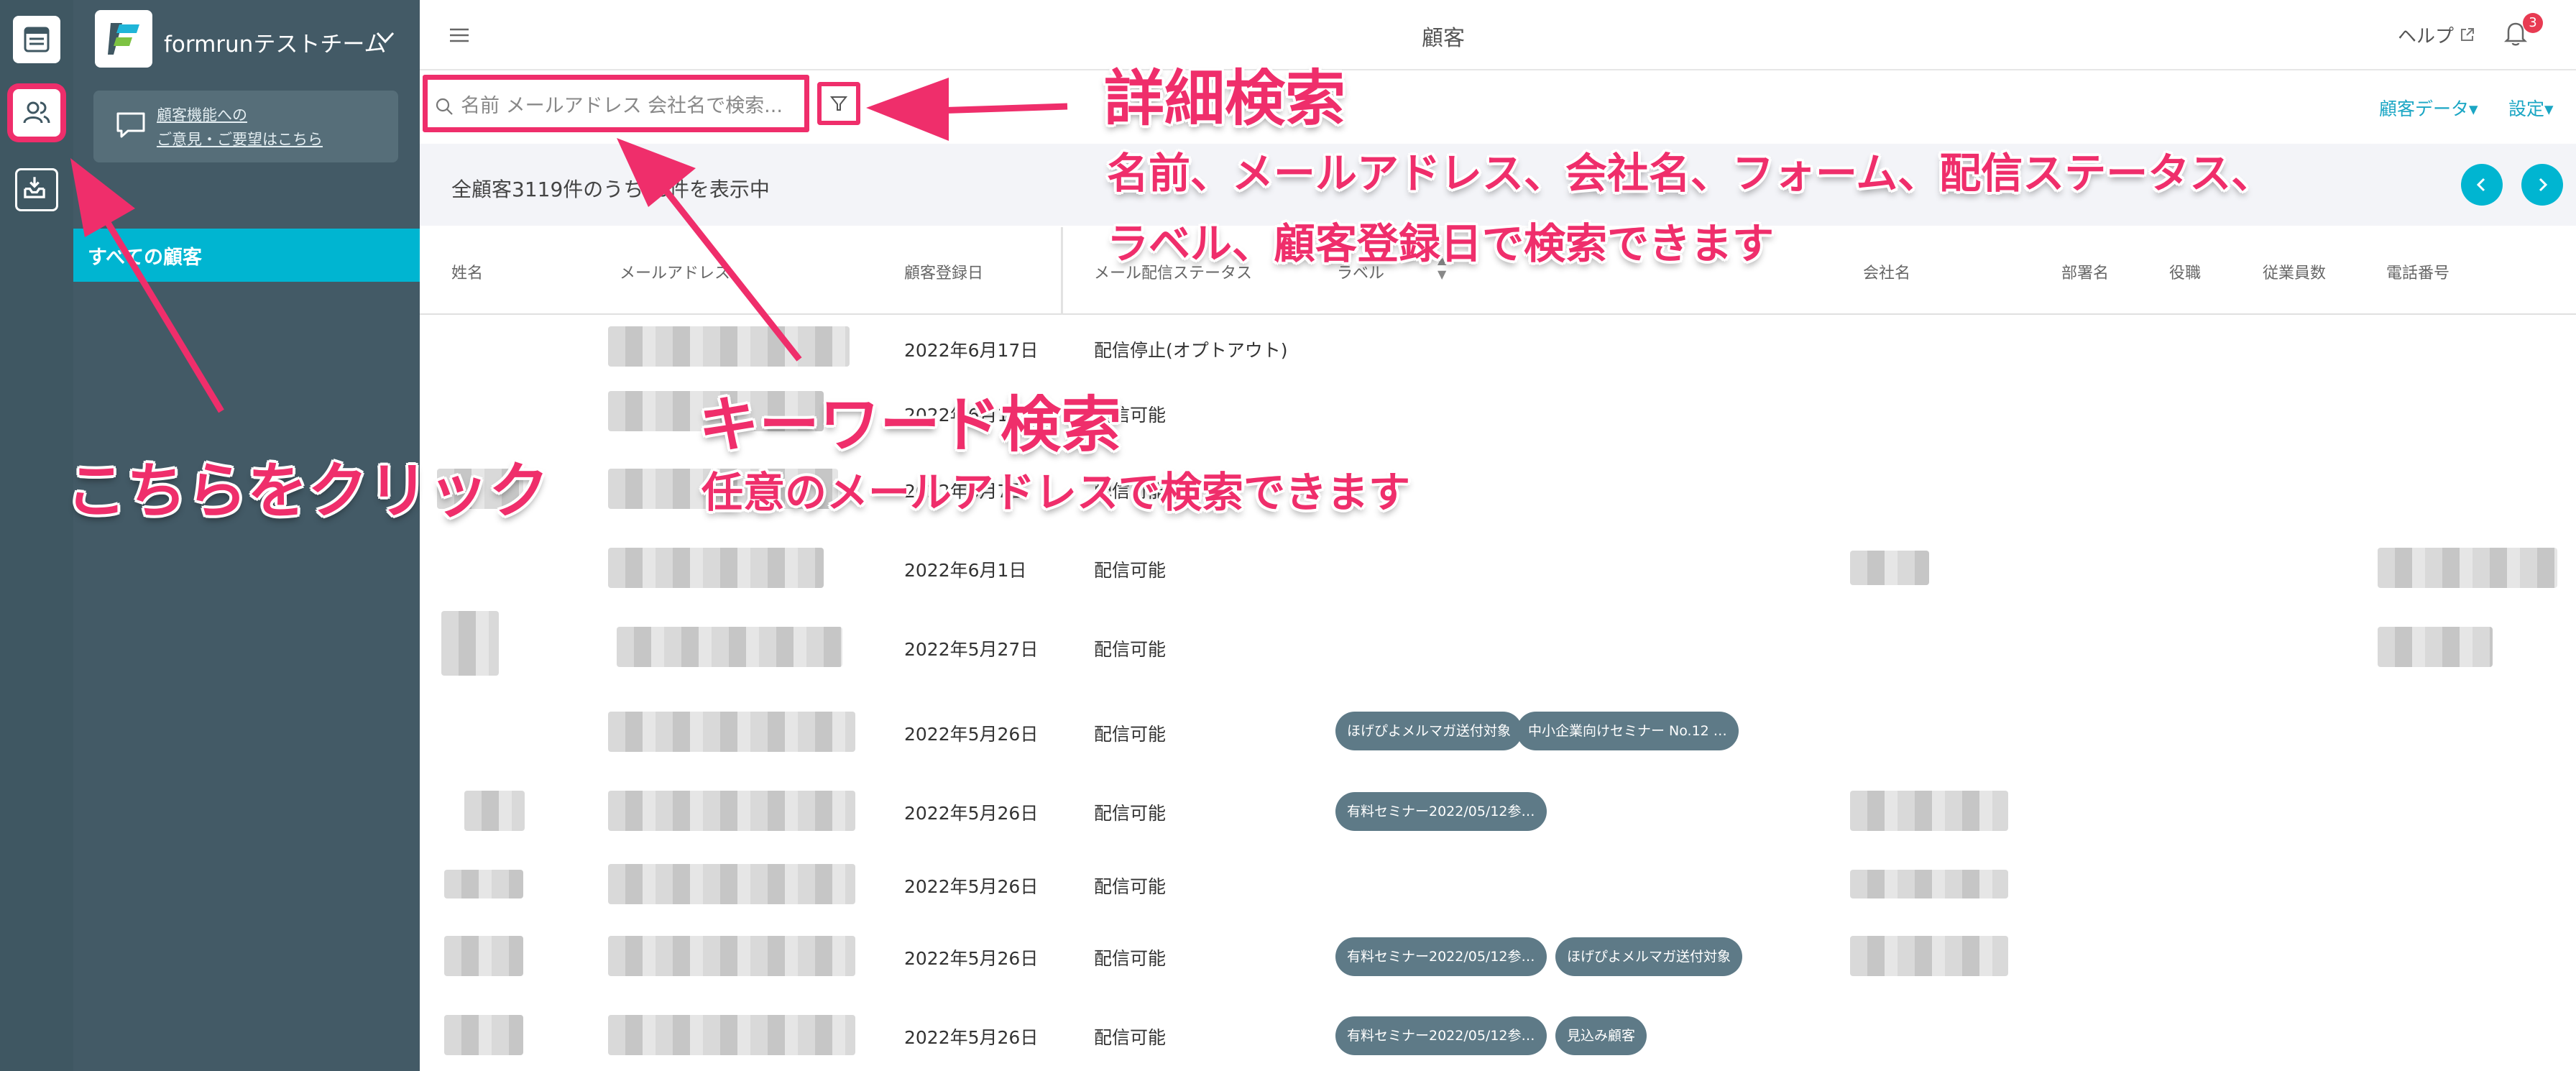 This screenshot has height=1071, width=2576. Describe the element at coordinates (1441, 243) in the screenshot. I see `annotation-detail-search-desc-2: ラベル、顧客登録日で検索できます` at that location.